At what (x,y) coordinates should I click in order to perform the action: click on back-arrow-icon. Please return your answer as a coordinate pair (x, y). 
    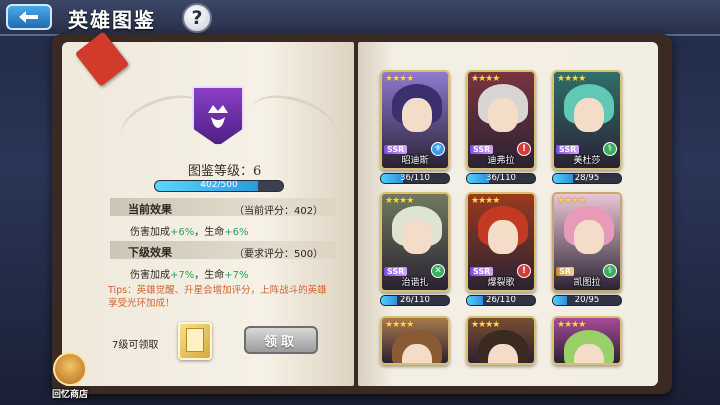
    Looking at the image, I should click on (28, 17).